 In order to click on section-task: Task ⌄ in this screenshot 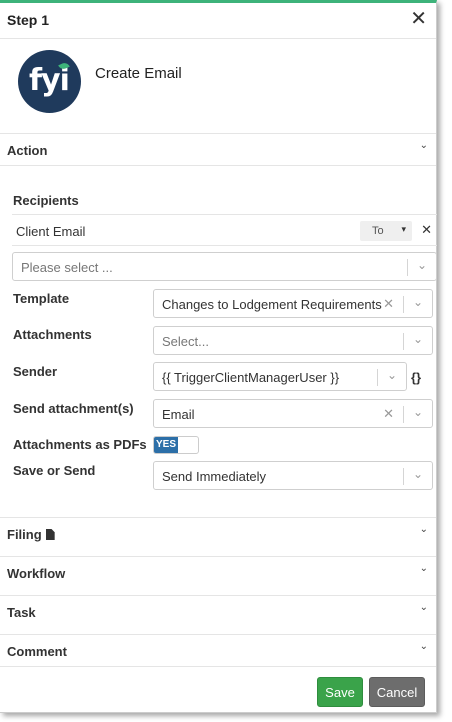, I will do `click(218, 610)`.